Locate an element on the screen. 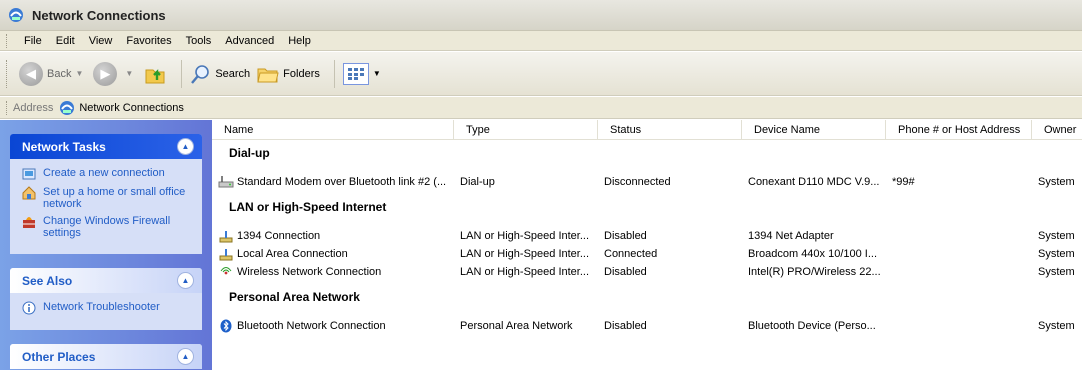 The image size is (1082, 370). group-header-dialup: Dial-up is located at coordinates (249, 153).